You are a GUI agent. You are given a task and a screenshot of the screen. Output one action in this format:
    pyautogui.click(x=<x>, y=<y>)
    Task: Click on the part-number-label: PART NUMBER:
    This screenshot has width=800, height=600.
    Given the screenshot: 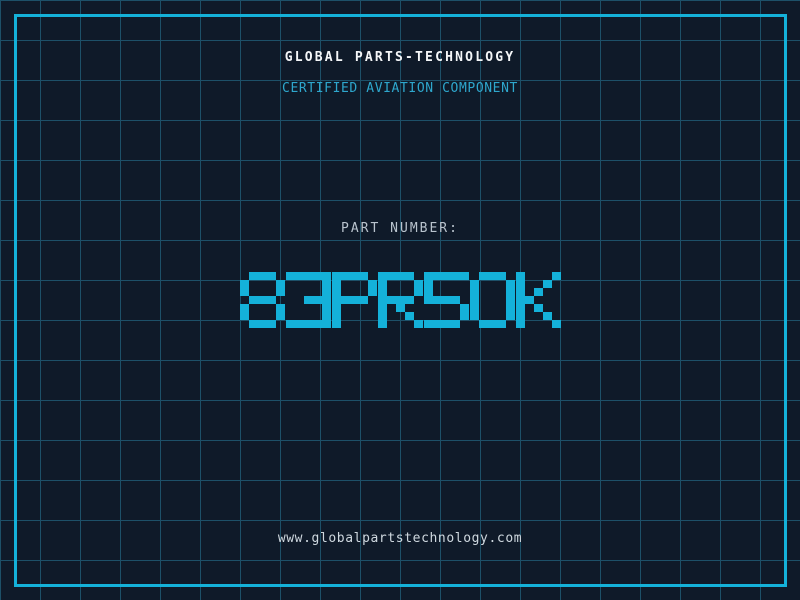 What is the action you would take?
    pyautogui.click(x=400, y=228)
    